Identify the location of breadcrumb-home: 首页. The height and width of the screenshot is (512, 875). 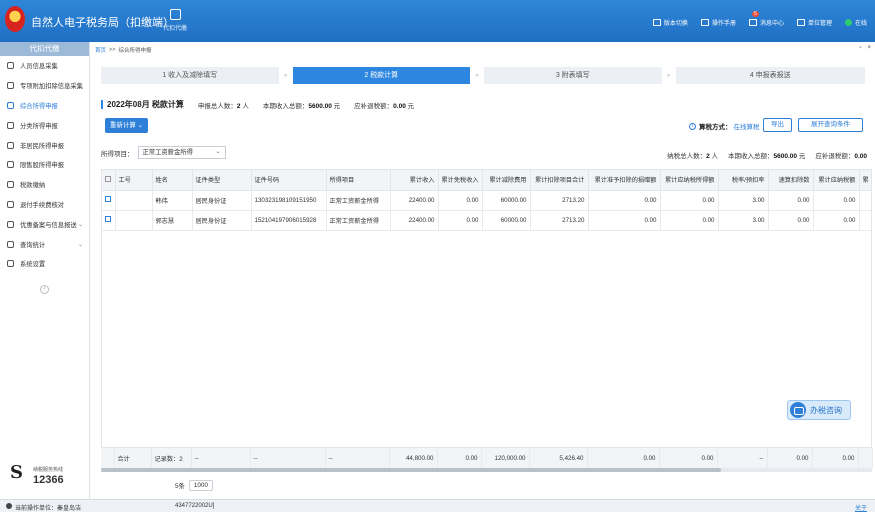
(100, 50).